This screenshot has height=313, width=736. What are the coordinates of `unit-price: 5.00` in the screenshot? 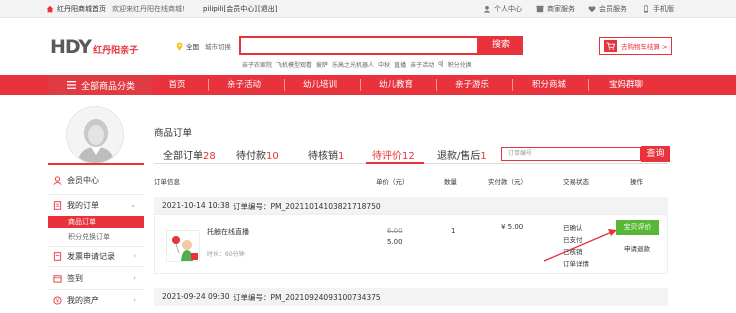 It's located at (395, 242).